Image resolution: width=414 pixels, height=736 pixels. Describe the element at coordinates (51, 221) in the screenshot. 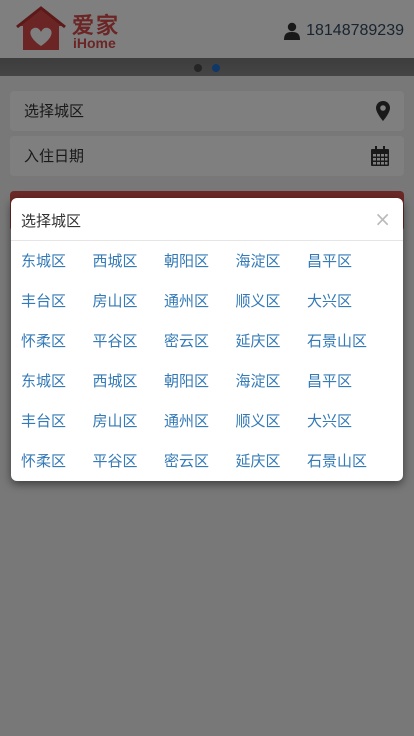

I see `modal-title: 选择城区` at that location.